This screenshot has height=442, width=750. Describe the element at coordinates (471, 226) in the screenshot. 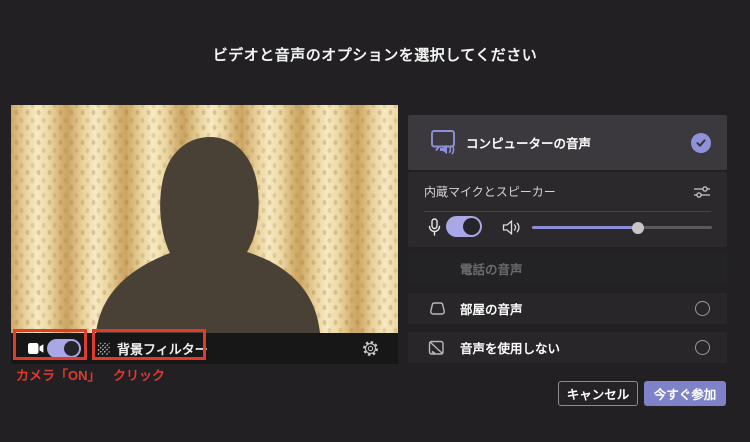

I see `microphone-toggle-knob` at that location.